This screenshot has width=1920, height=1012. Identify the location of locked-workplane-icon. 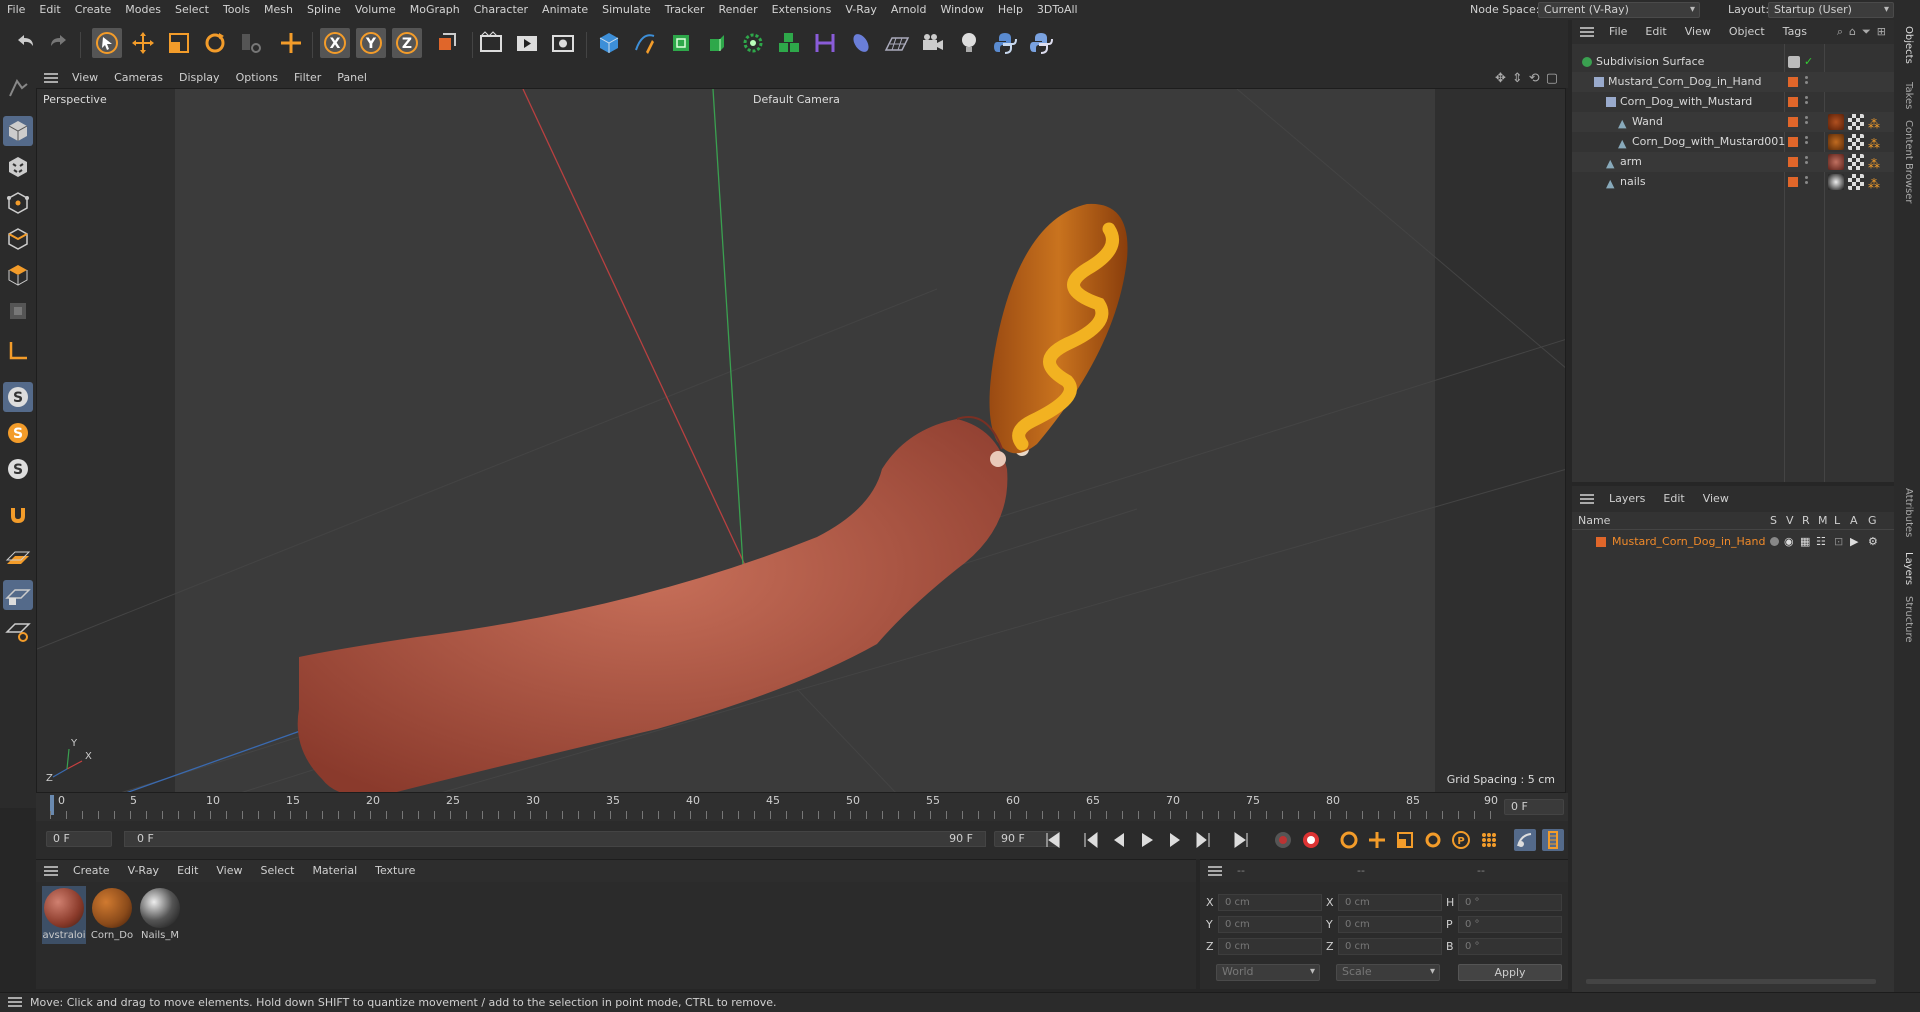
(18, 595).